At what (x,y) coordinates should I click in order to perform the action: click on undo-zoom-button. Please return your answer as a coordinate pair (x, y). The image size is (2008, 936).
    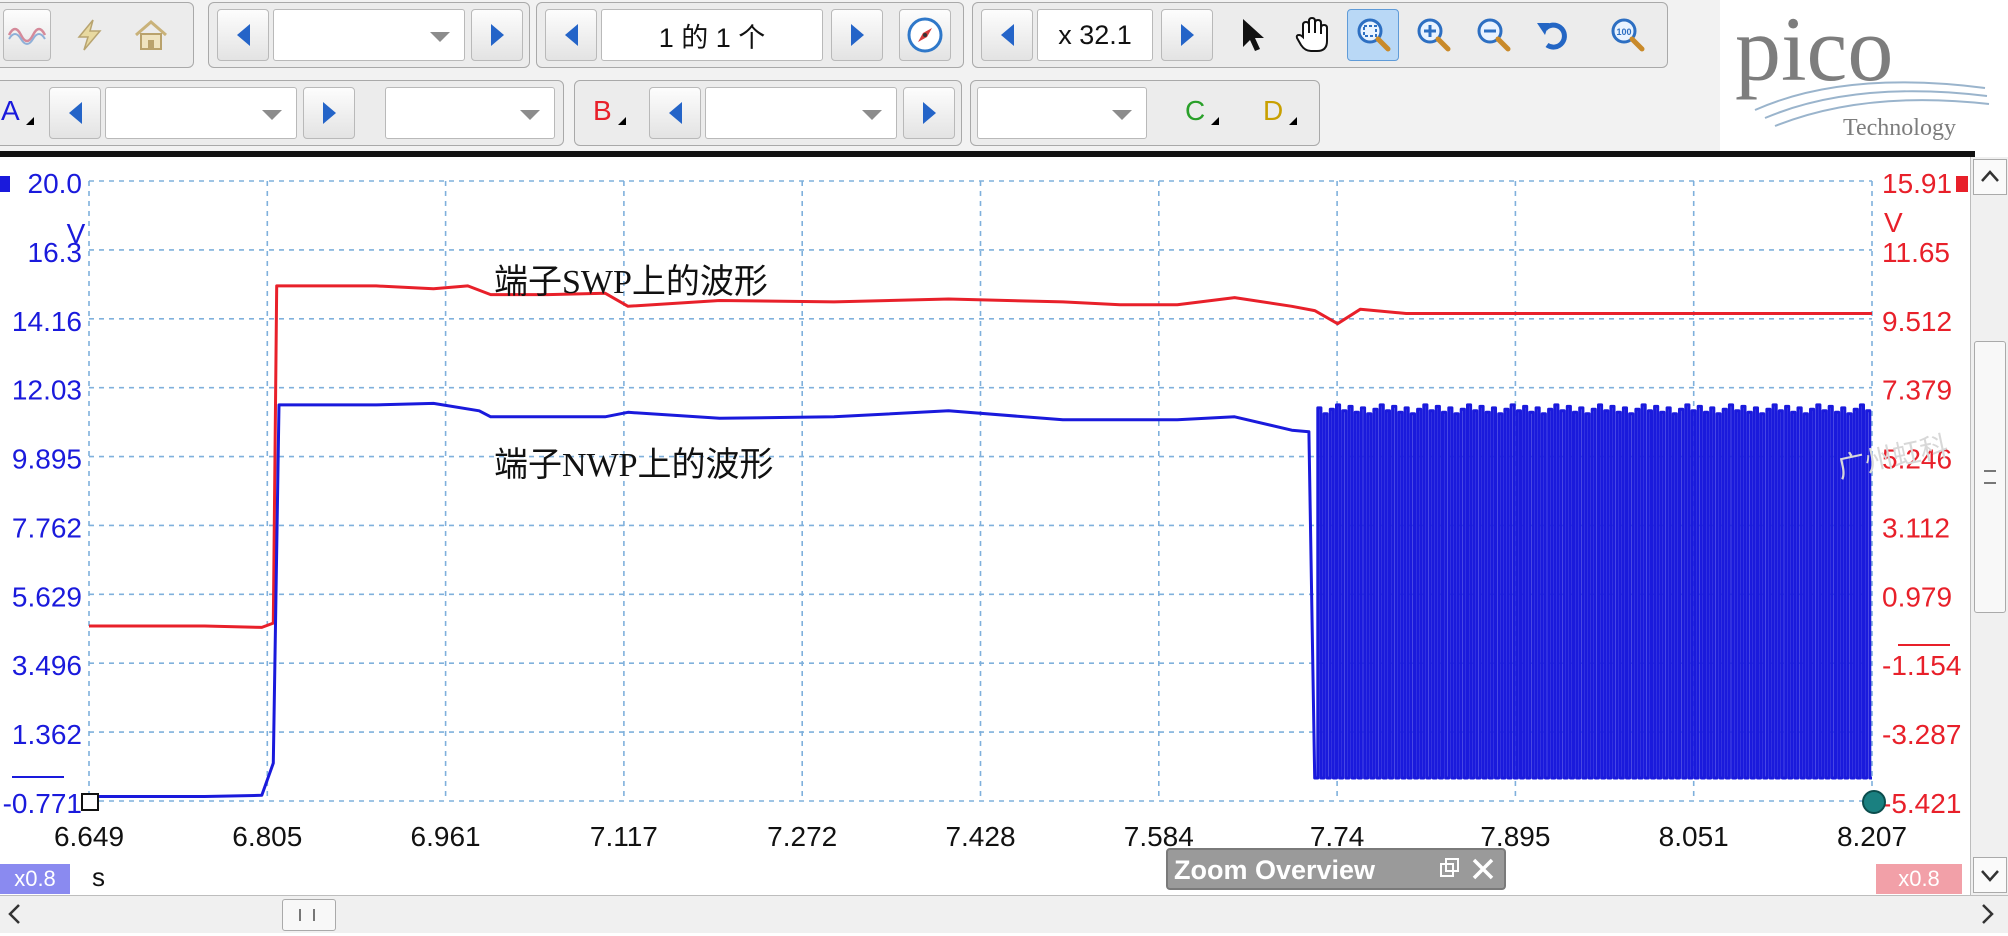
    Looking at the image, I should click on (1553, 35).